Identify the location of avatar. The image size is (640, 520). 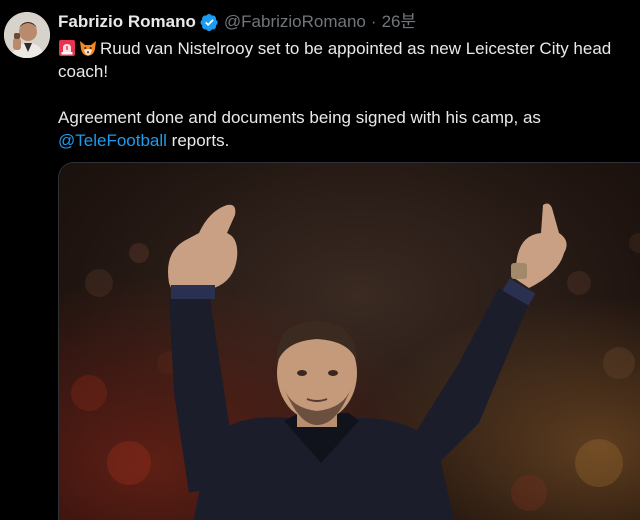
(27, 35).